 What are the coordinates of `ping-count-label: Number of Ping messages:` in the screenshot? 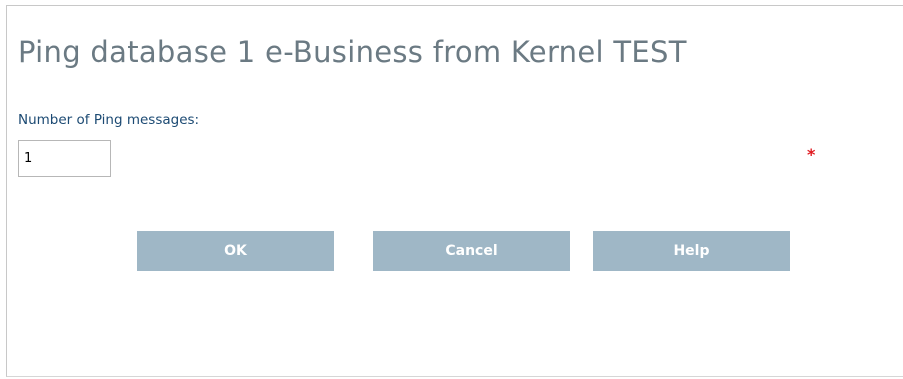 It's located at (109, 120).